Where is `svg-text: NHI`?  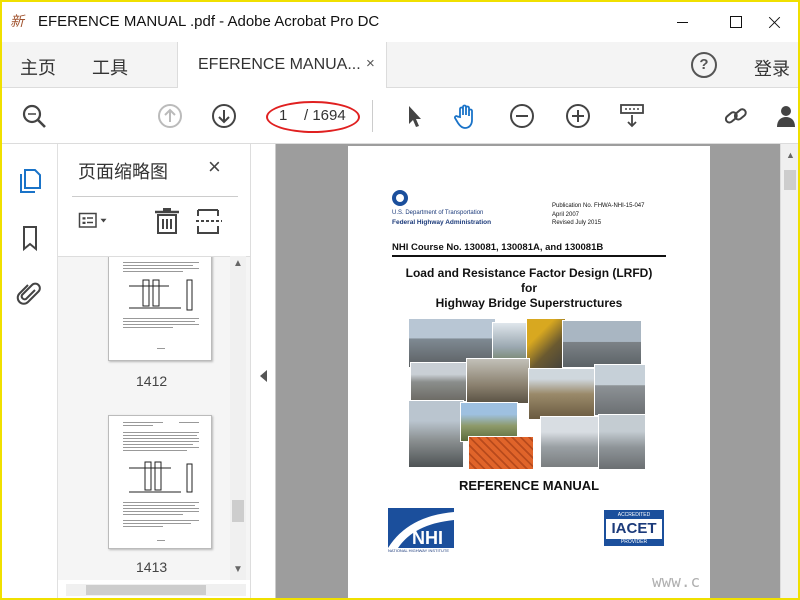
svg-text: NHI is located at coordinates (427, 538).